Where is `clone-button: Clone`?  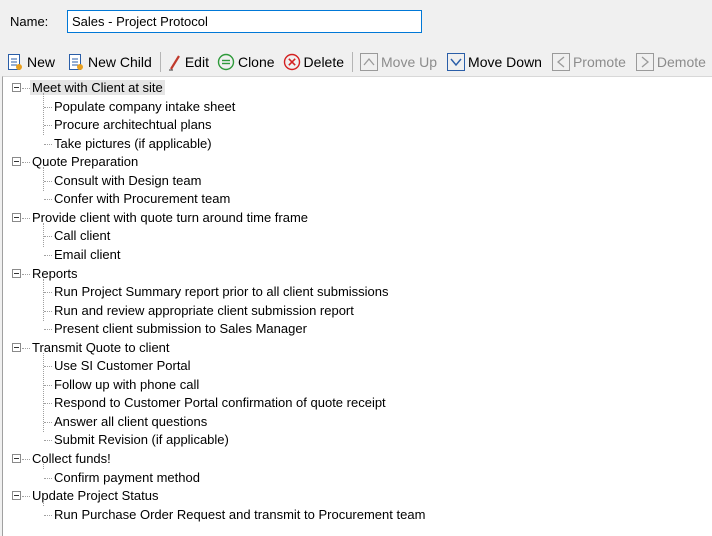 clone-button: Clone is located at coordinates (246, 62).